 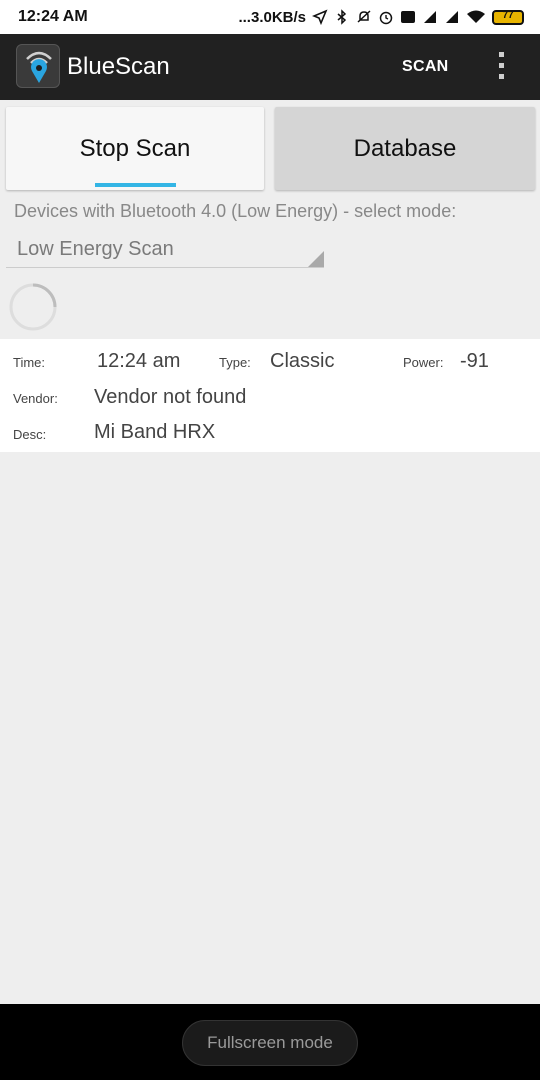 What do you see at coordinates (501, 67) in the screenshot?
I see `more-vert-icon` at bounding box center [501, 67].